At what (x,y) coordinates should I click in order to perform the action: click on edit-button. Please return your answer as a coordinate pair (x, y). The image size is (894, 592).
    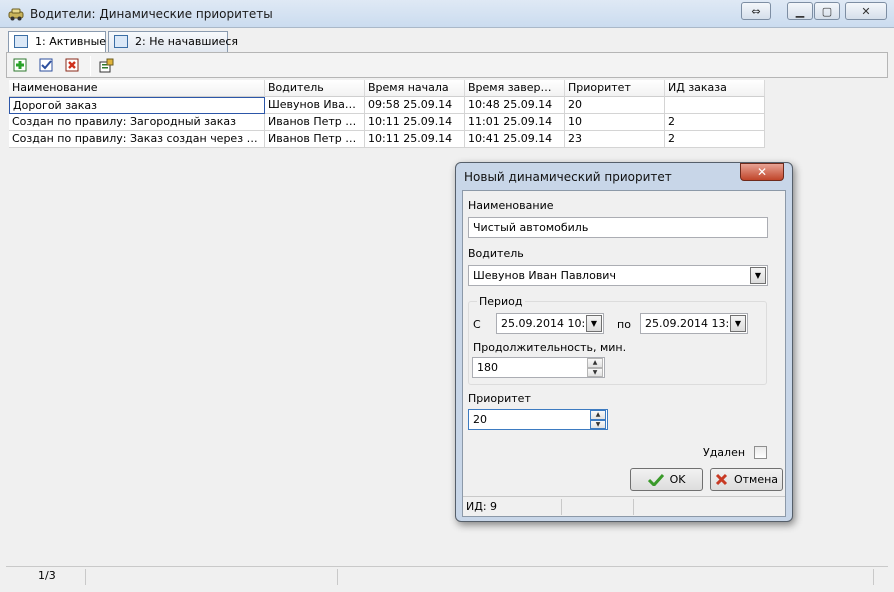
    Looking at the image, I should click on (46, 65).